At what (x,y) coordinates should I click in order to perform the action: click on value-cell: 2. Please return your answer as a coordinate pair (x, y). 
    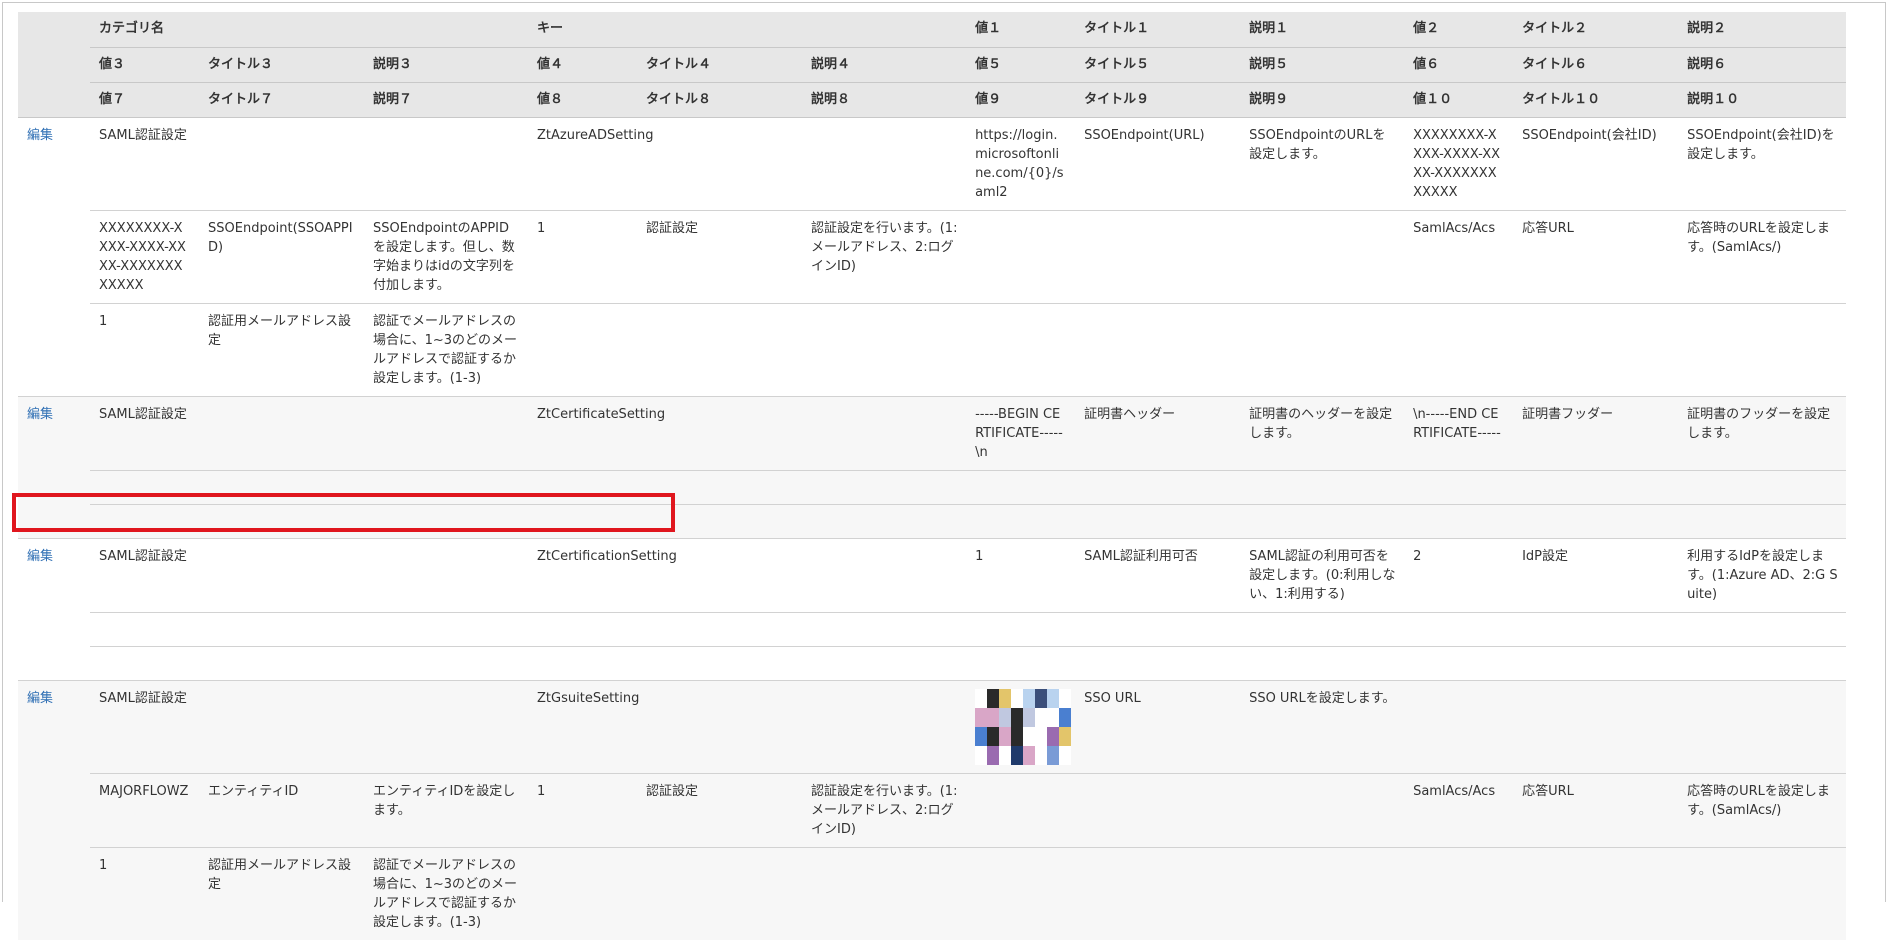
    Looking at the image, I should click on (1459, 574).